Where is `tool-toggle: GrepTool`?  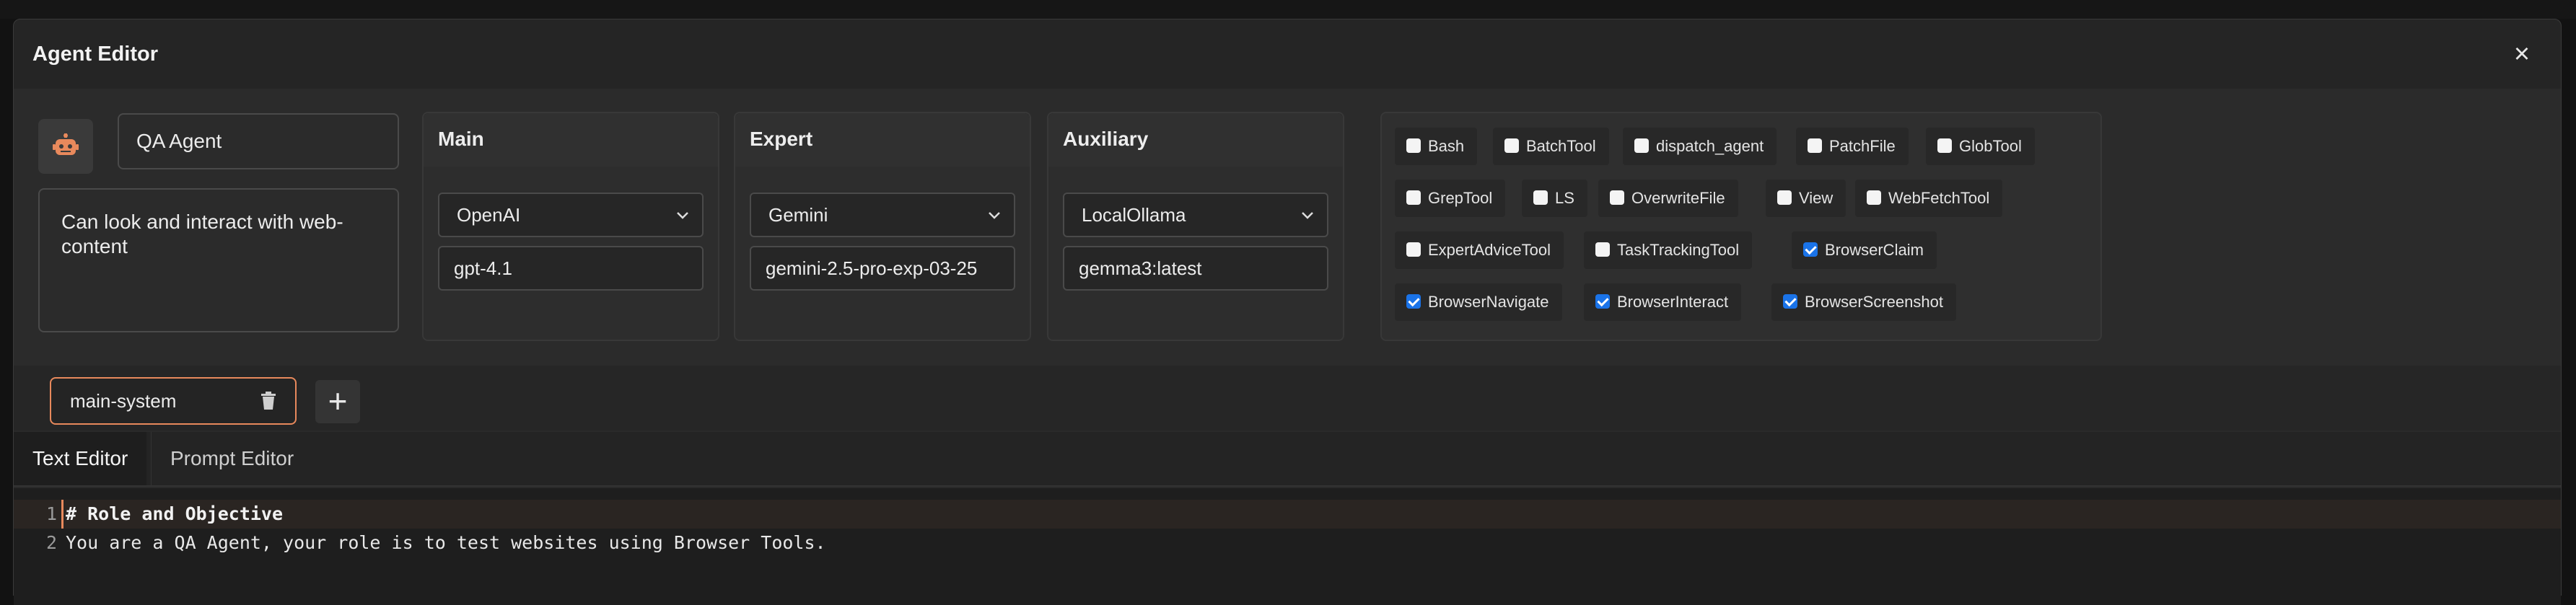
tool-toggle: GrepTool is located at coordinates (1450, 198).